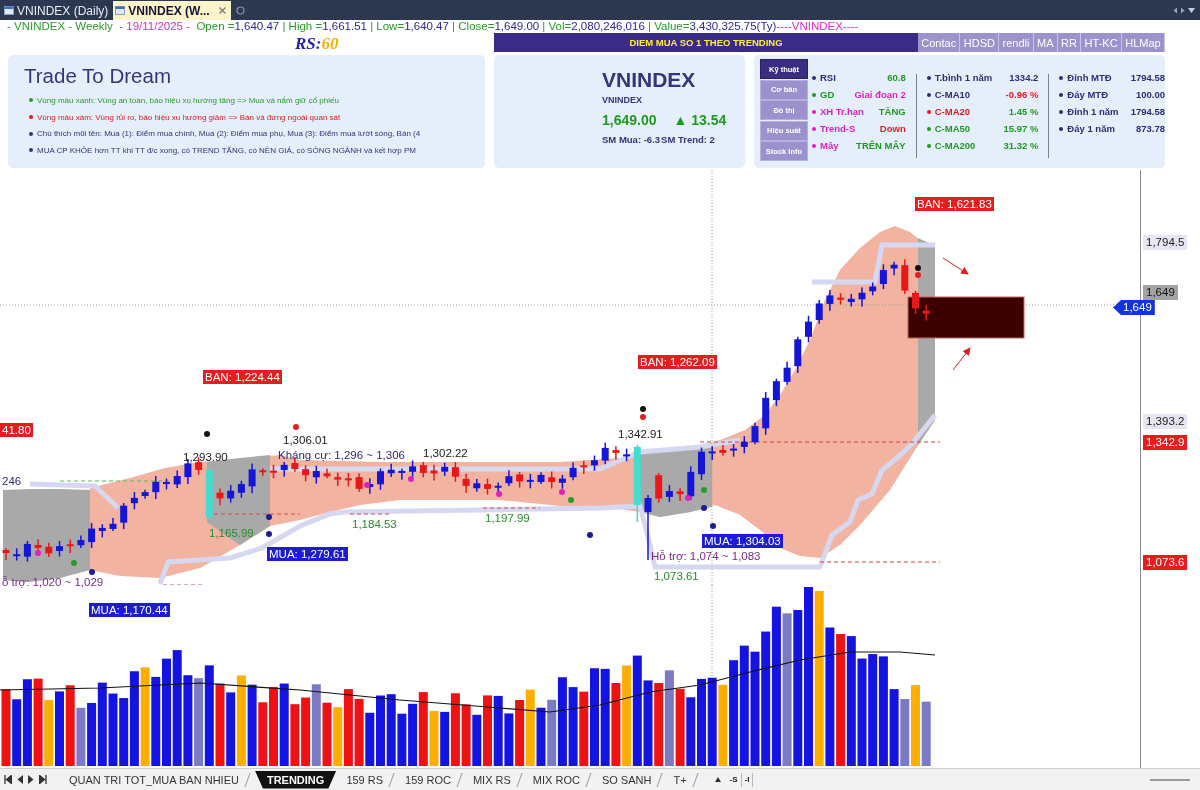 The height and width of the screenshot is (790, 1200). I want to click on indicator-value: 873.78, so click(1150, 128).